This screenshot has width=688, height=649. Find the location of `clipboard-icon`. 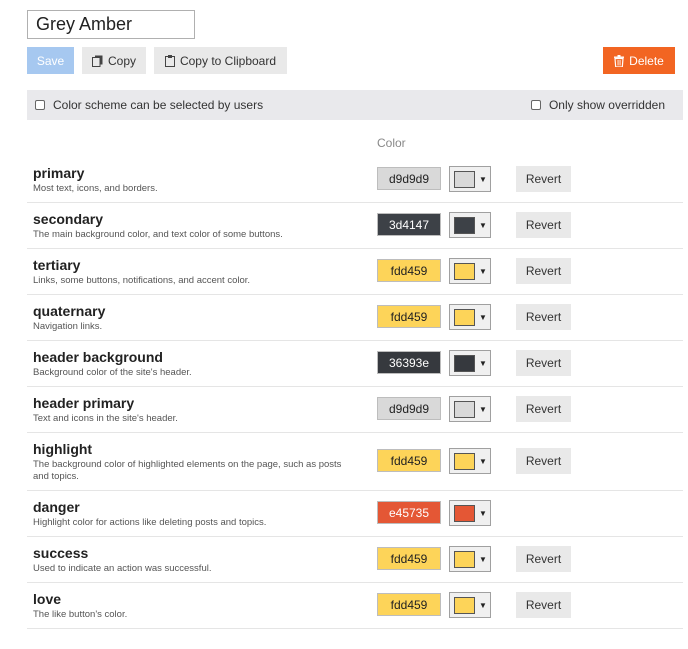

clipboard-icon is located at coordinates (169, 60).